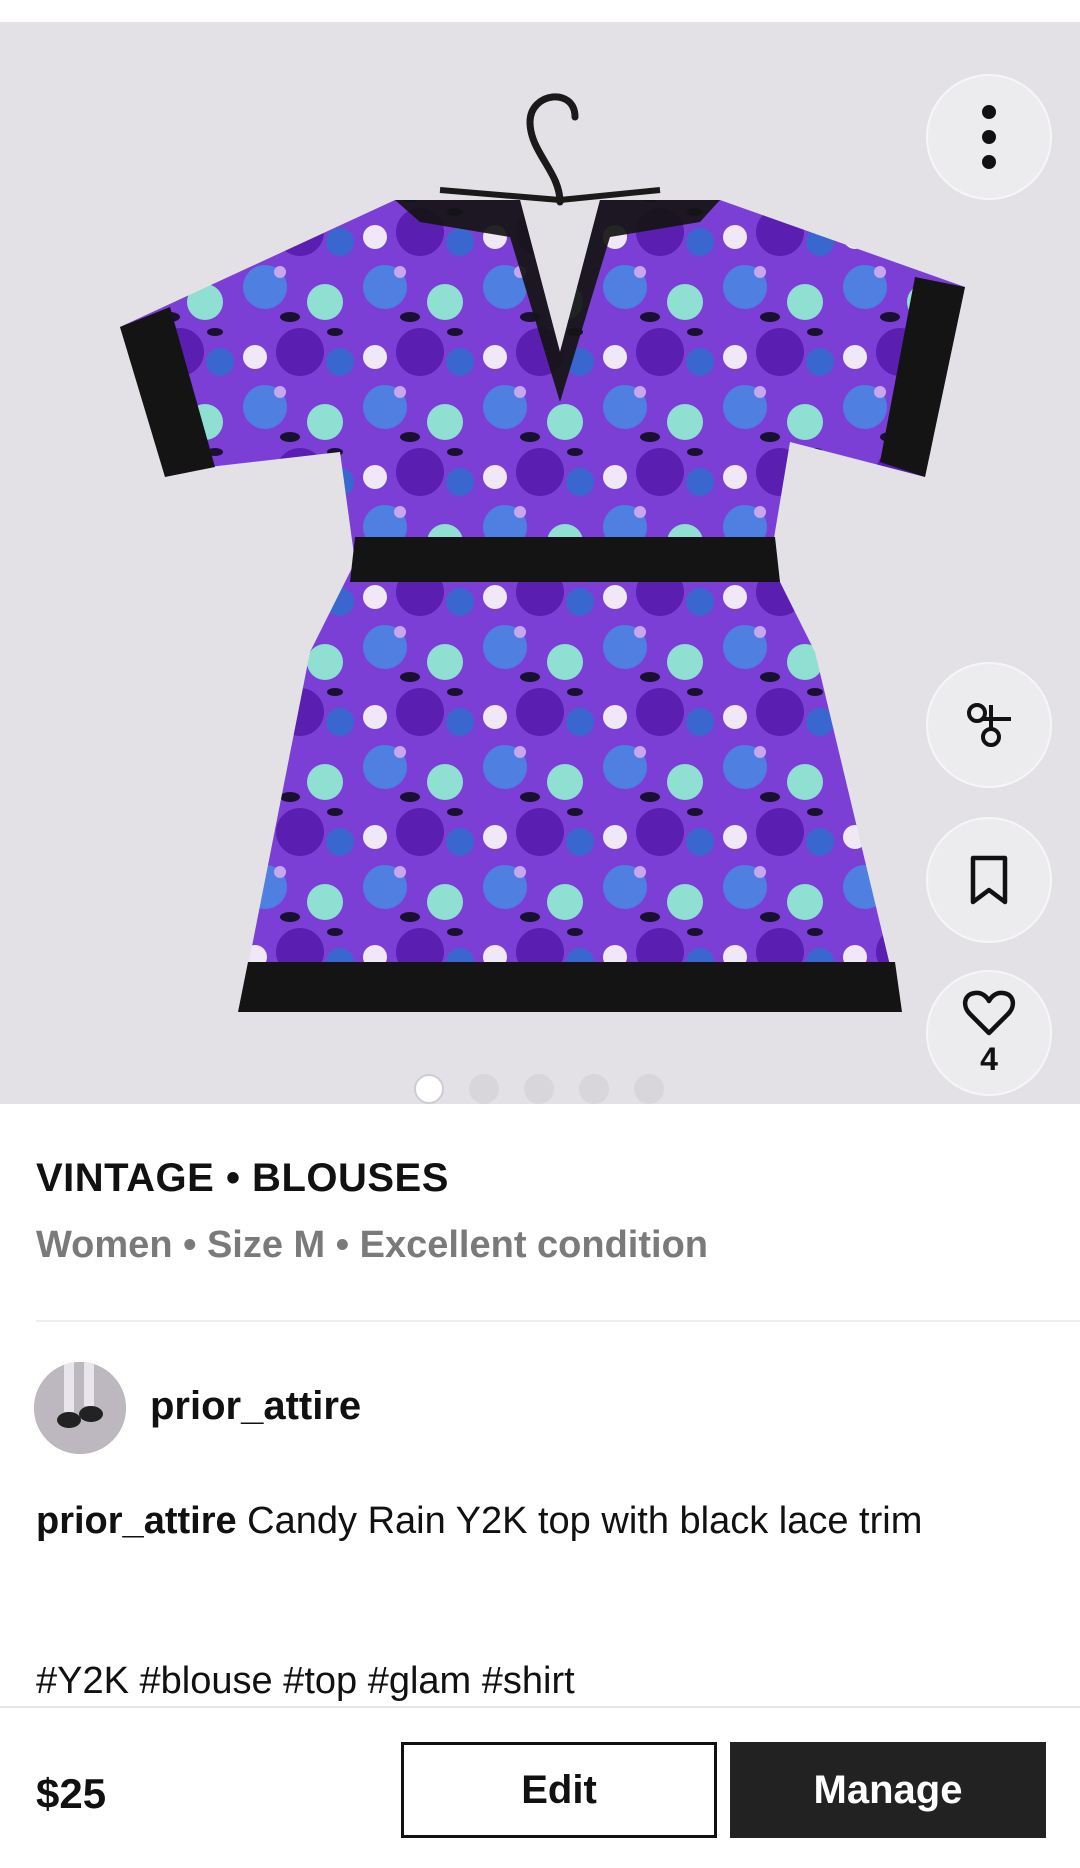  Describe the element at coordinates (540, 11) in the screenshot. I see `top-strip` at that location.